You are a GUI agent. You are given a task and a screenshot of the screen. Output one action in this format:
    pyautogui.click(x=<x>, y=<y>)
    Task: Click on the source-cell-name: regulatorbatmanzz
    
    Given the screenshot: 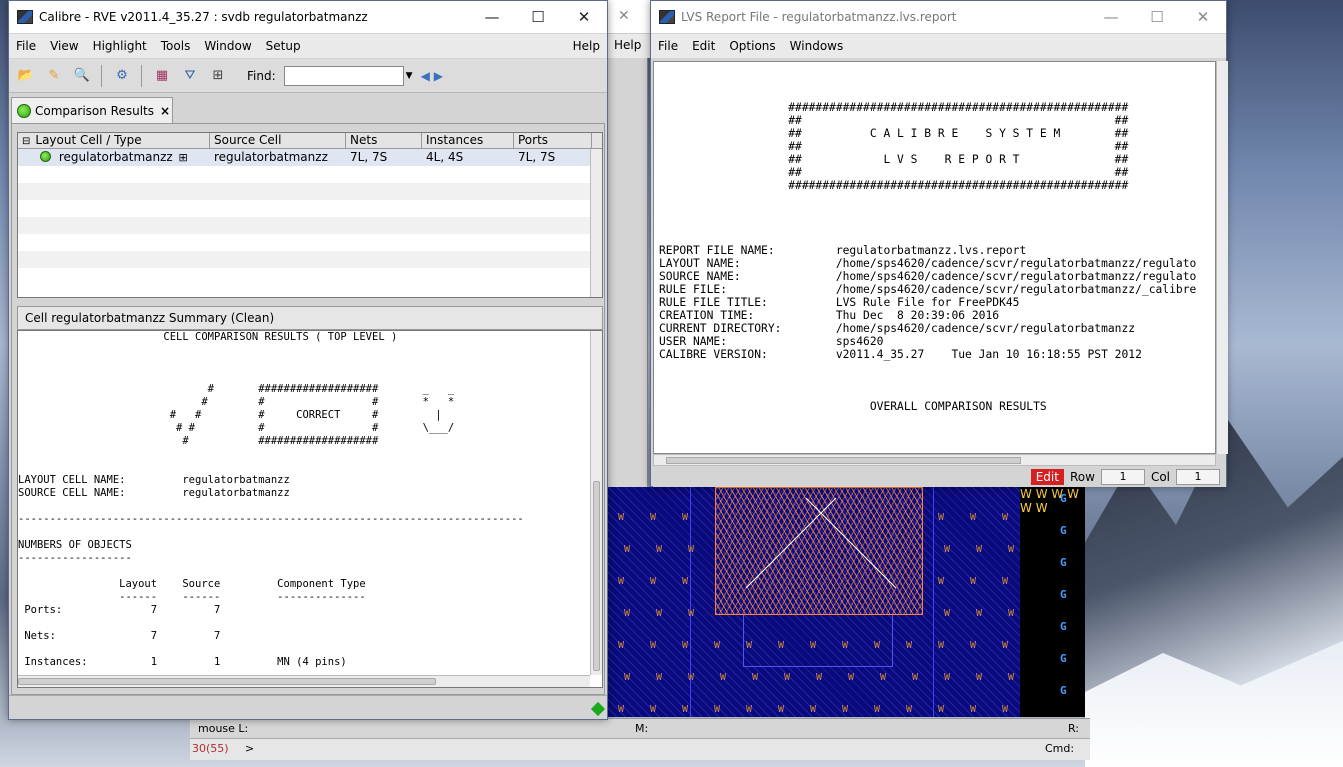 What is the action you would take?
    pyautogui.click(x=271, y=157)
    